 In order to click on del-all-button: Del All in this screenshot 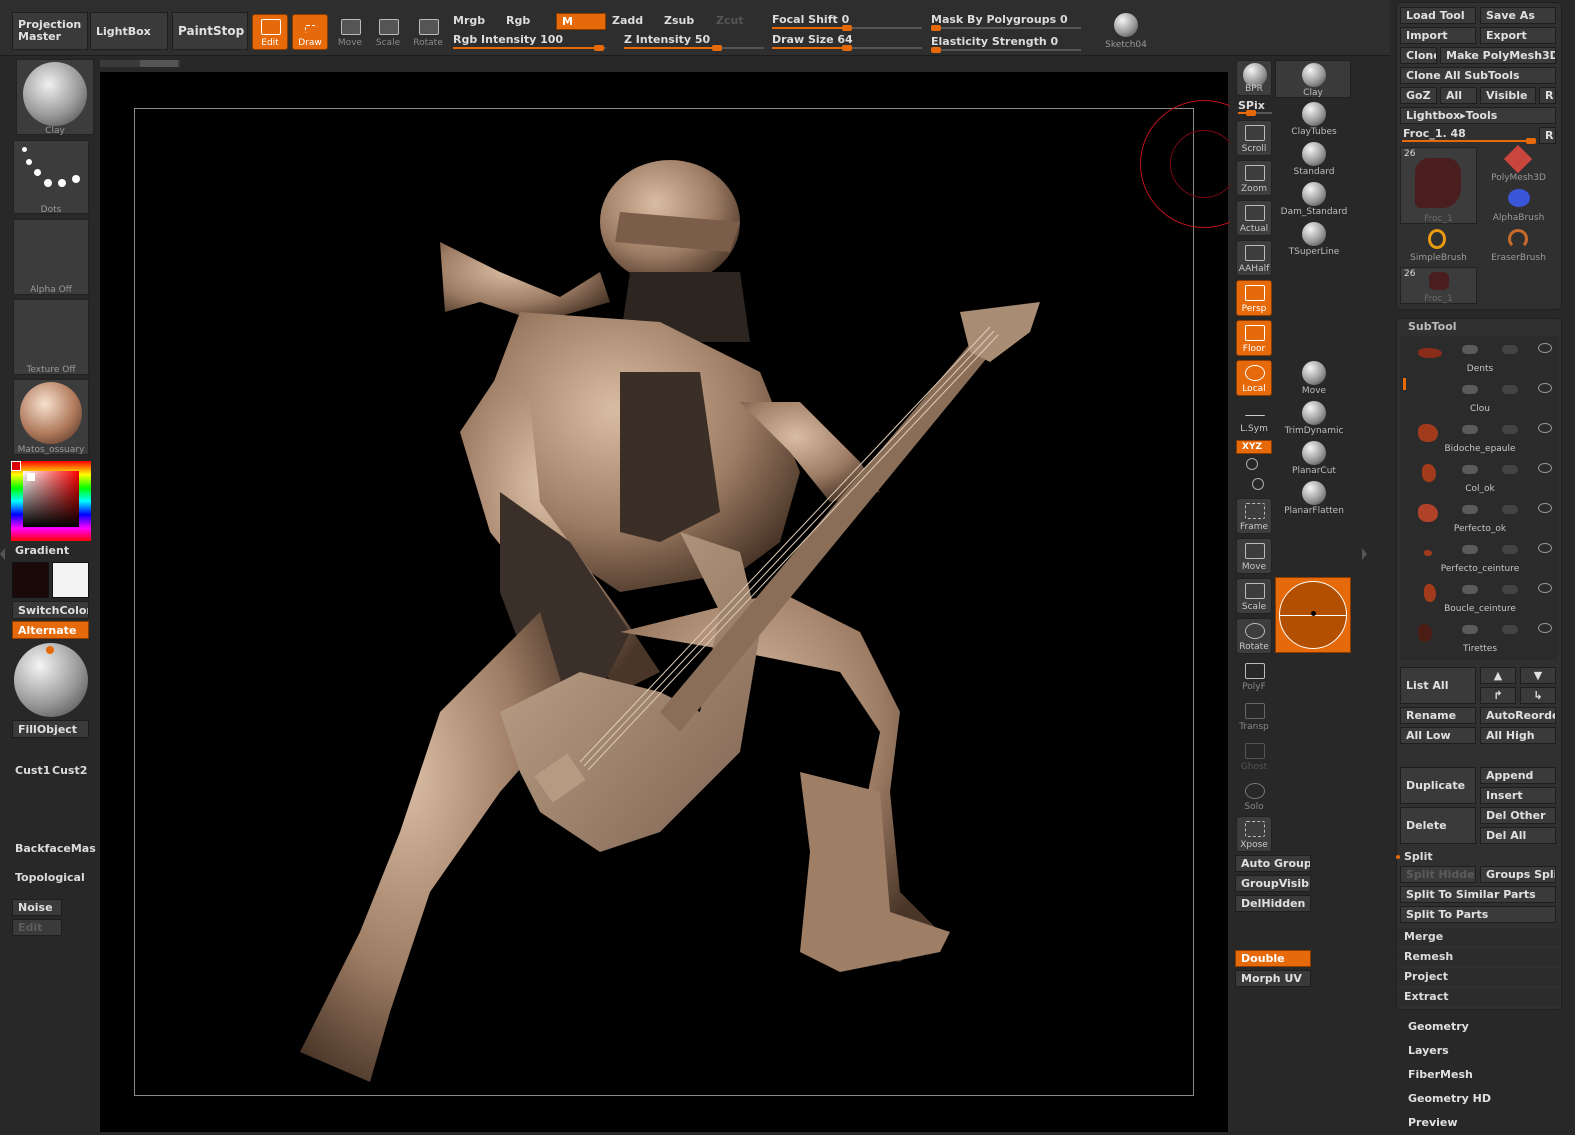, I will do `click(1518, 835)`.